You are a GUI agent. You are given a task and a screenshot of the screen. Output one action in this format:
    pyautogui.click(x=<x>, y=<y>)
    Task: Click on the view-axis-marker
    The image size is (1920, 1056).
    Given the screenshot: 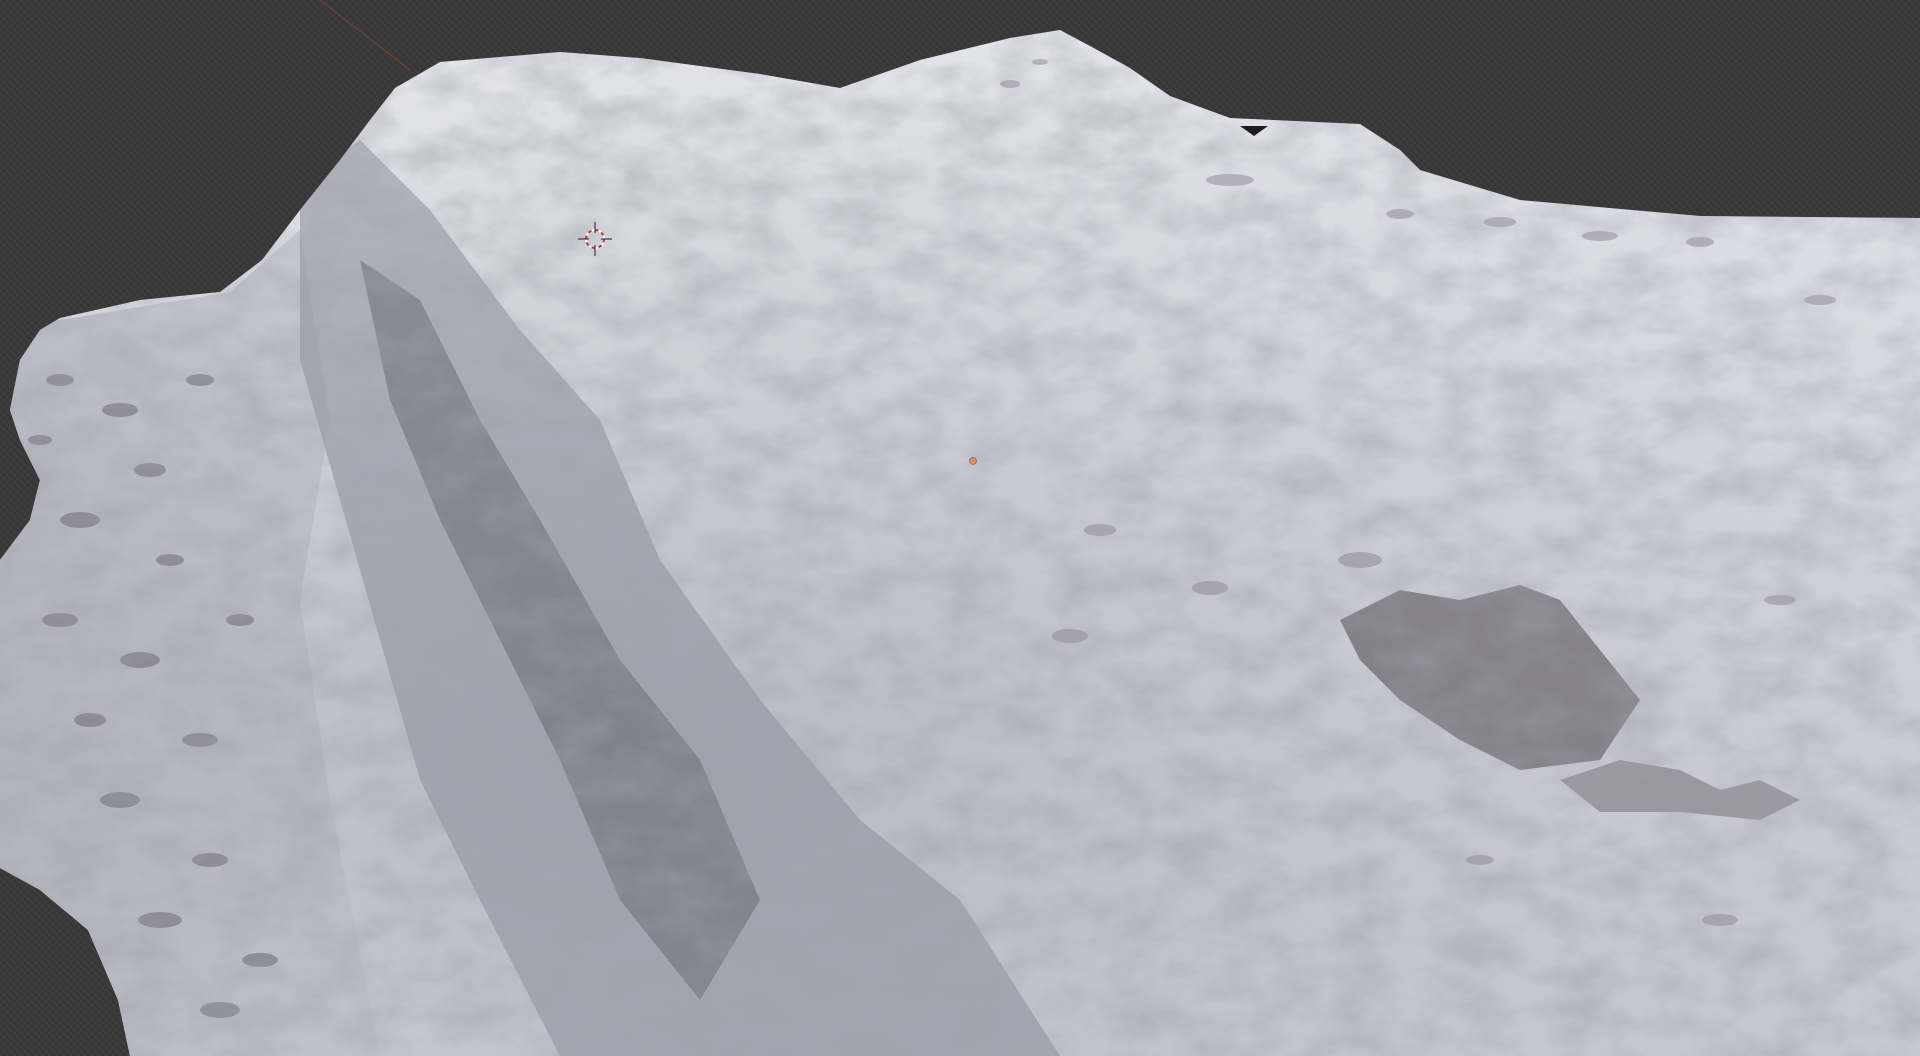 What is the action you would take?
    pyautogui.click(x=1254, y=131)
    